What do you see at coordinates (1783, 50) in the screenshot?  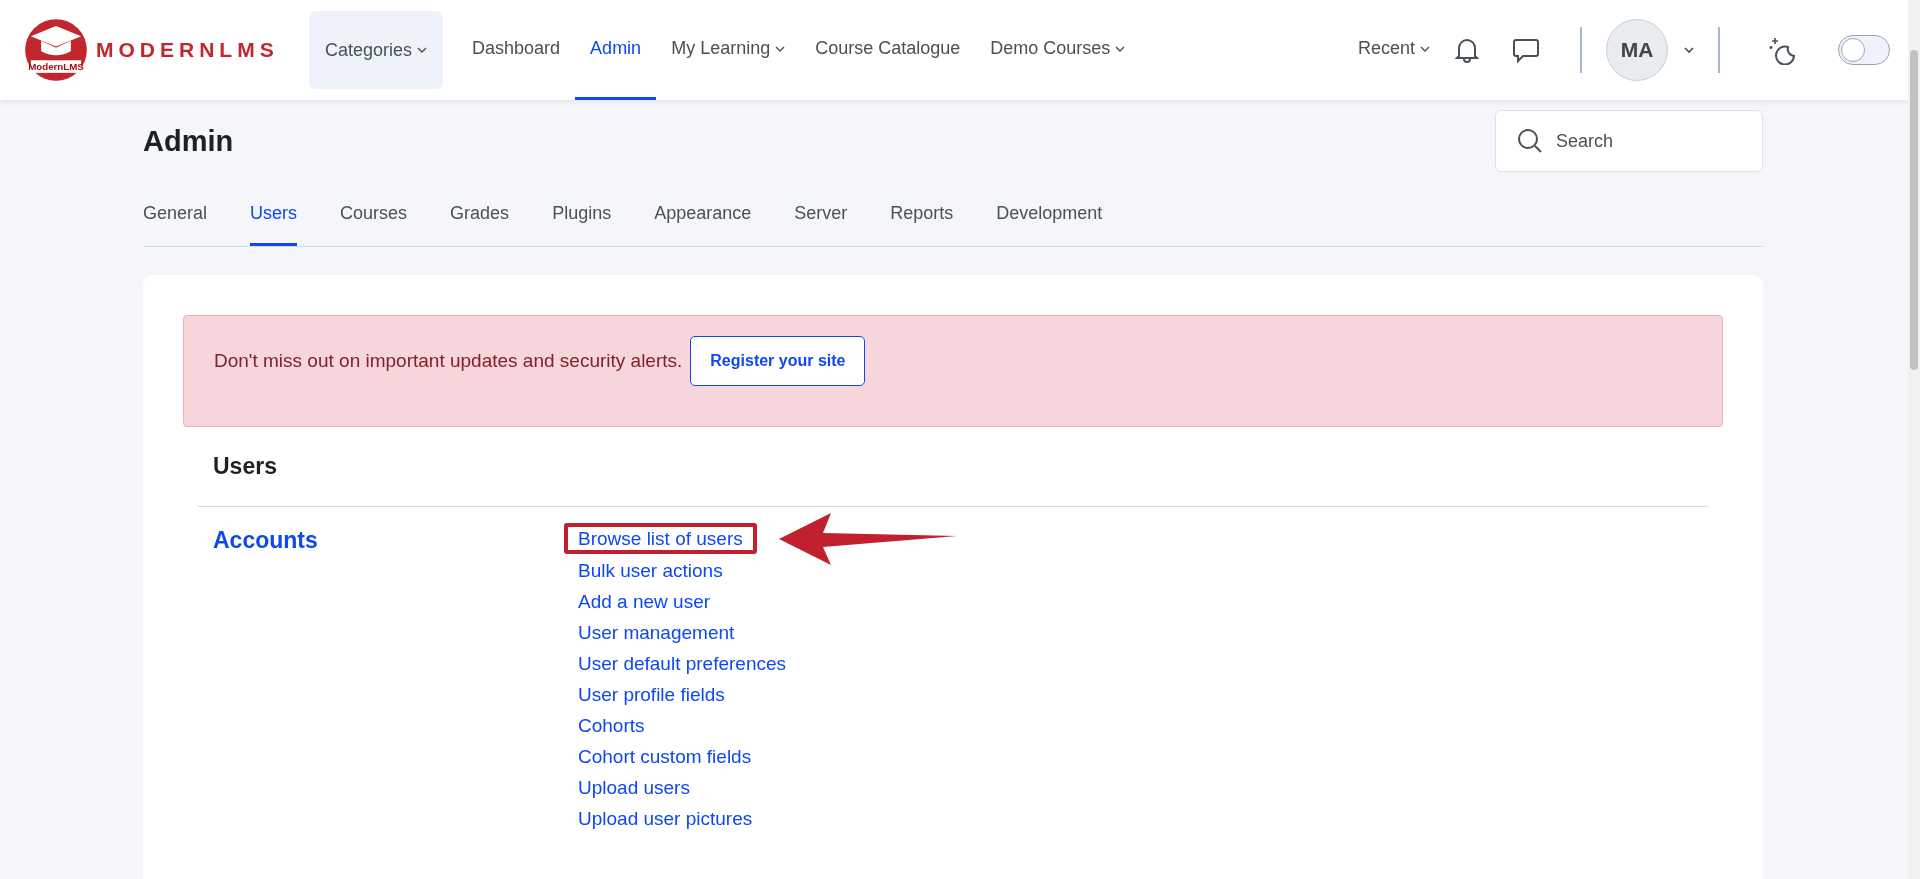 I see `moon-stars-icon` at bounding box center [1783, 50].